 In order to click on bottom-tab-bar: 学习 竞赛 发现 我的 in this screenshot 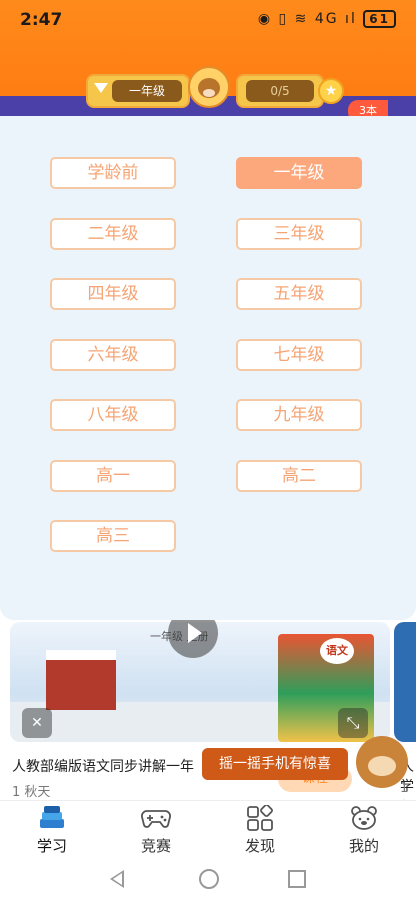, I will do `click(208, 829)`.